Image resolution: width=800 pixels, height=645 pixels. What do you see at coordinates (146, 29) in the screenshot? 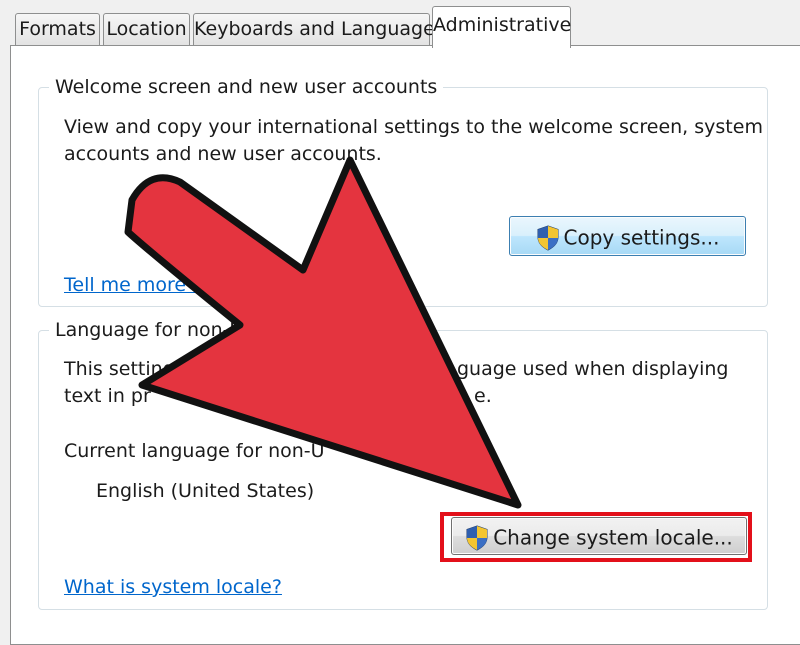
I see `tab-location: Location` at bounding box center [146, 29].